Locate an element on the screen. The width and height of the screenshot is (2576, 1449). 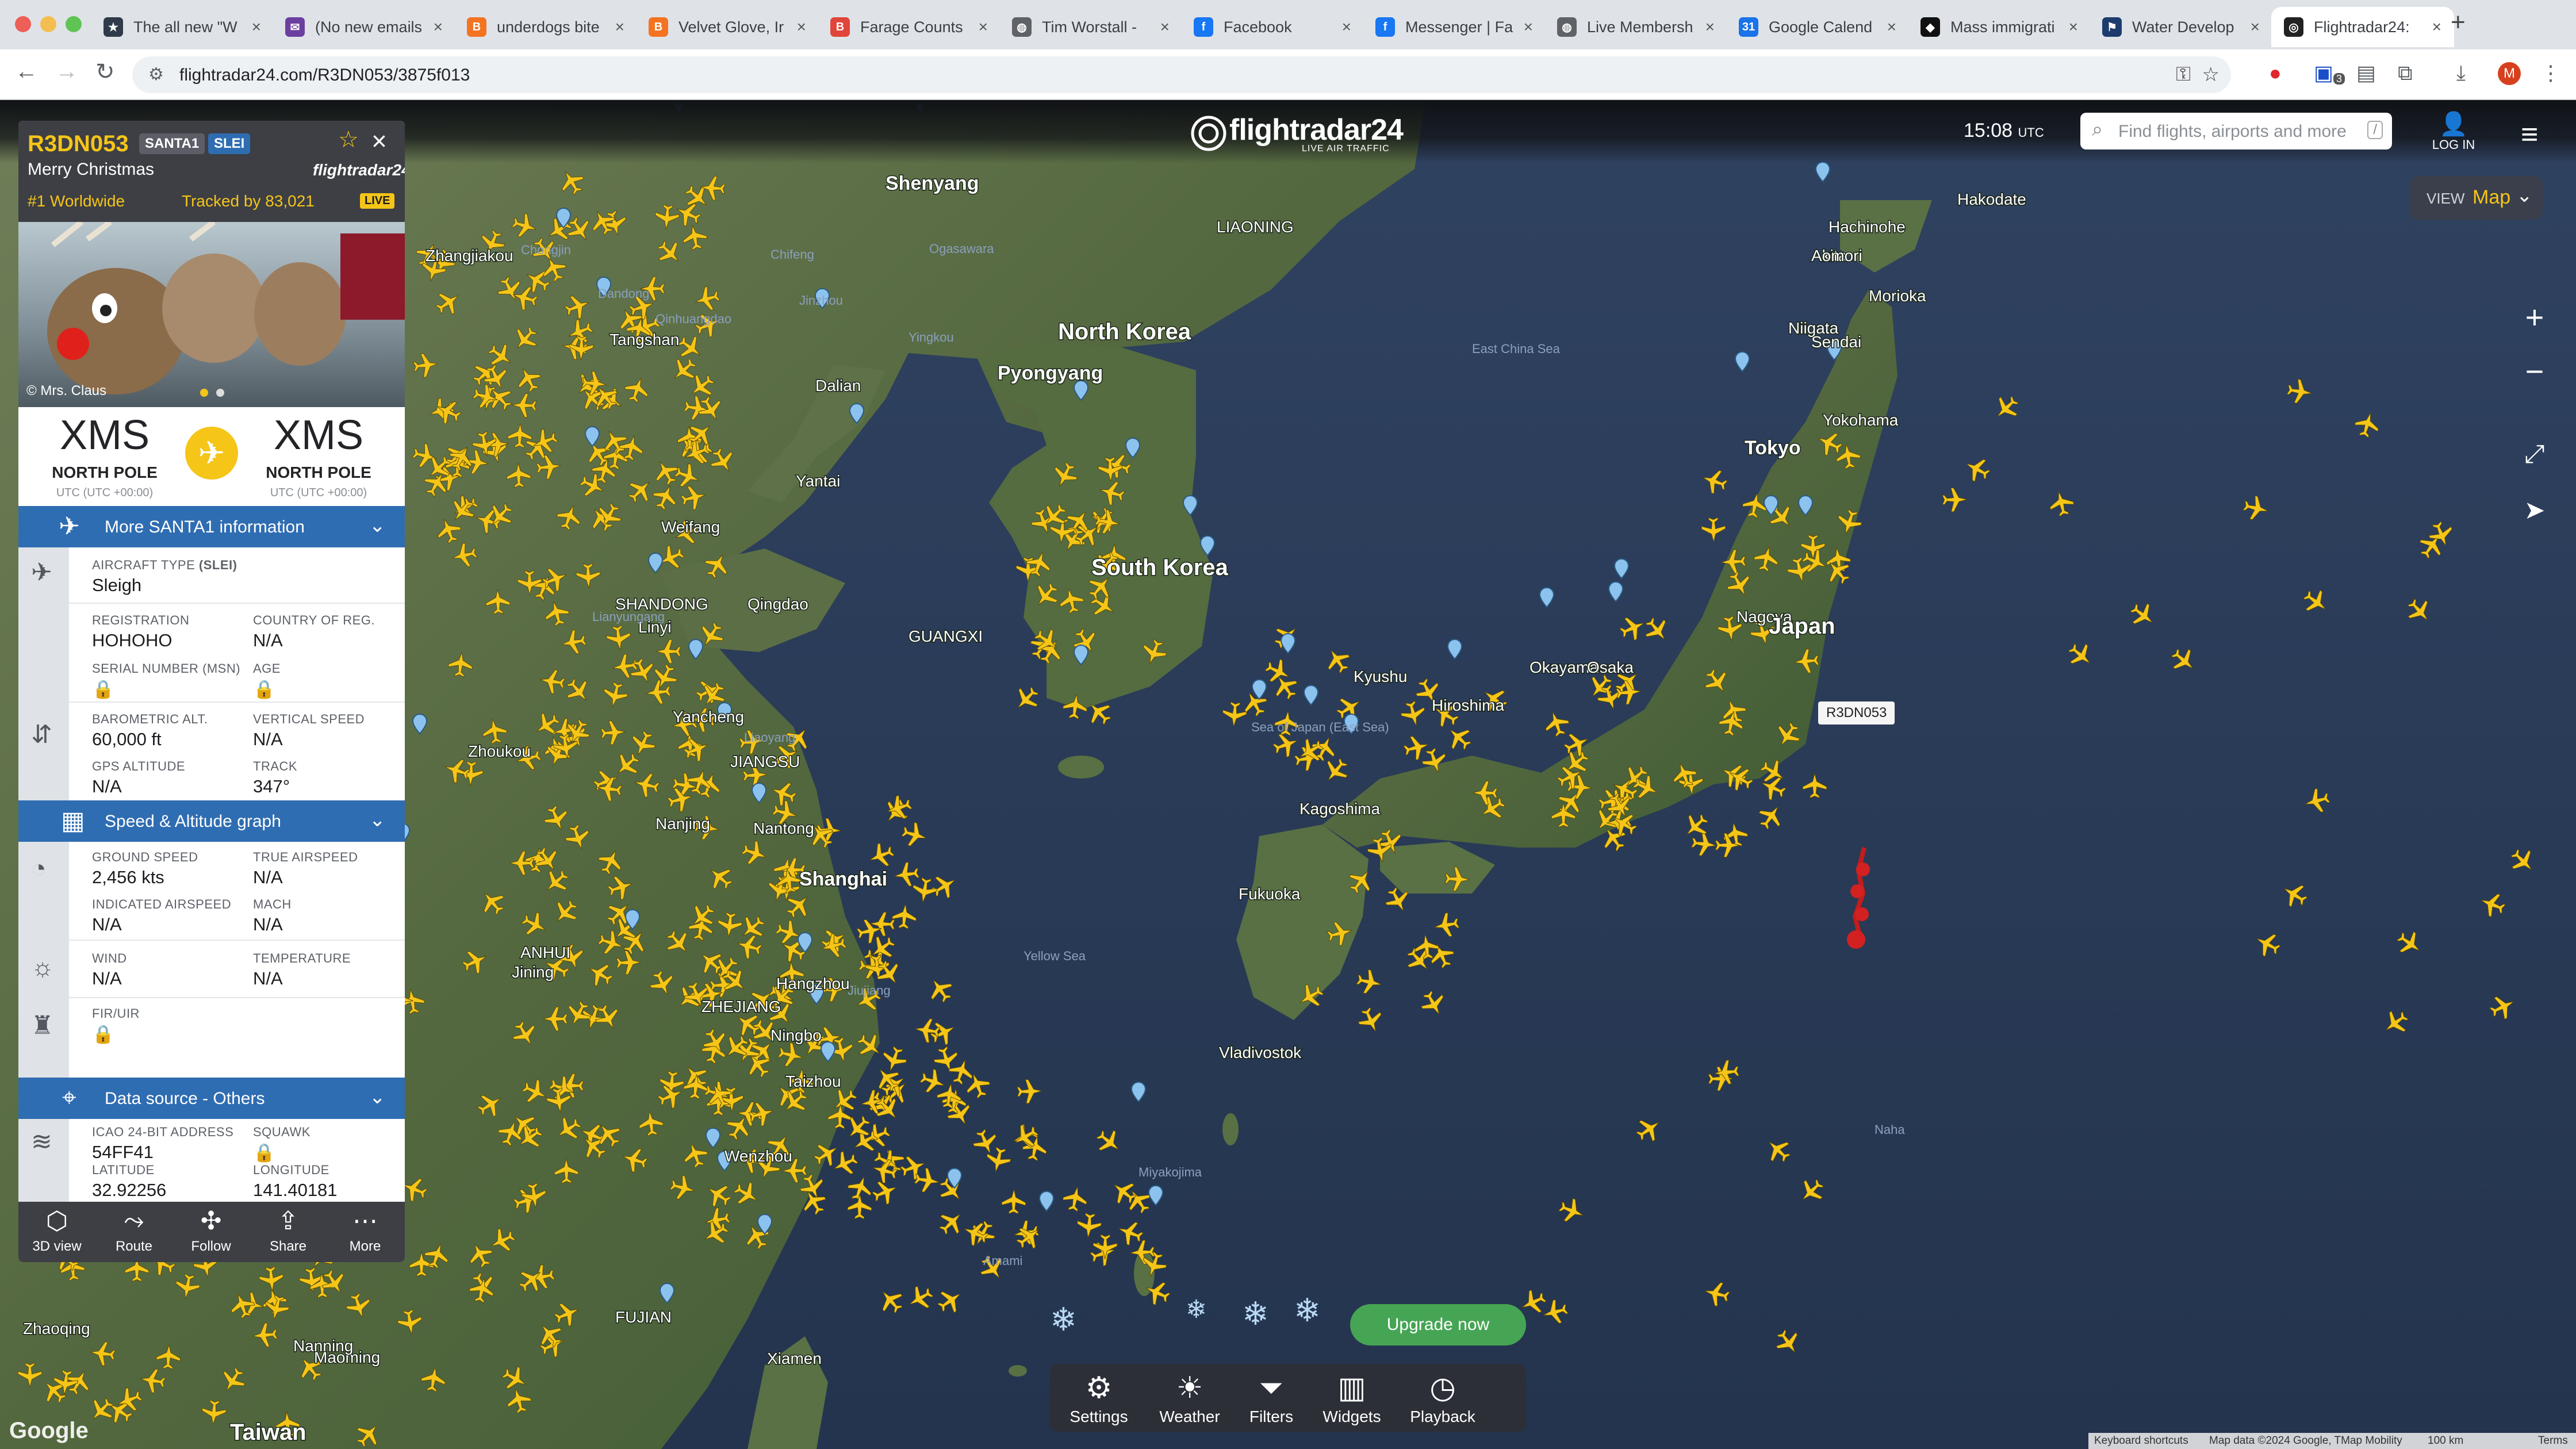
chevron-down-icon: ⌄ is located at coordinates (377, 525).